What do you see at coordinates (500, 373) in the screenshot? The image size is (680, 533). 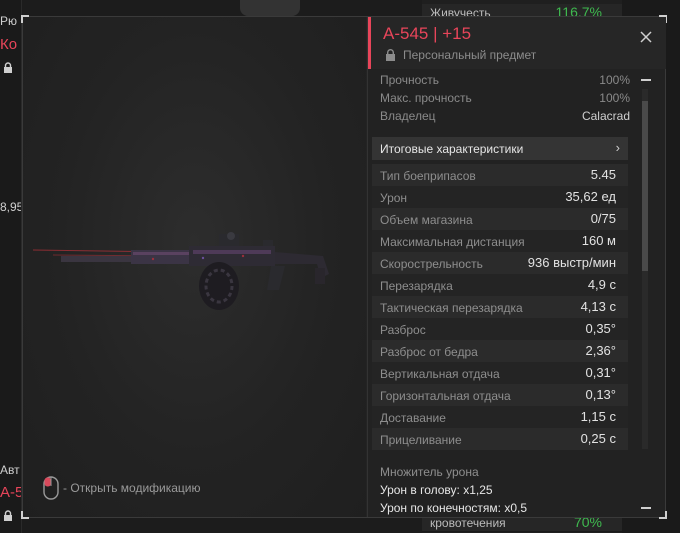 I see `stat-row: Вертикальная отдача 0,31°` at bounding box center [500, 373].